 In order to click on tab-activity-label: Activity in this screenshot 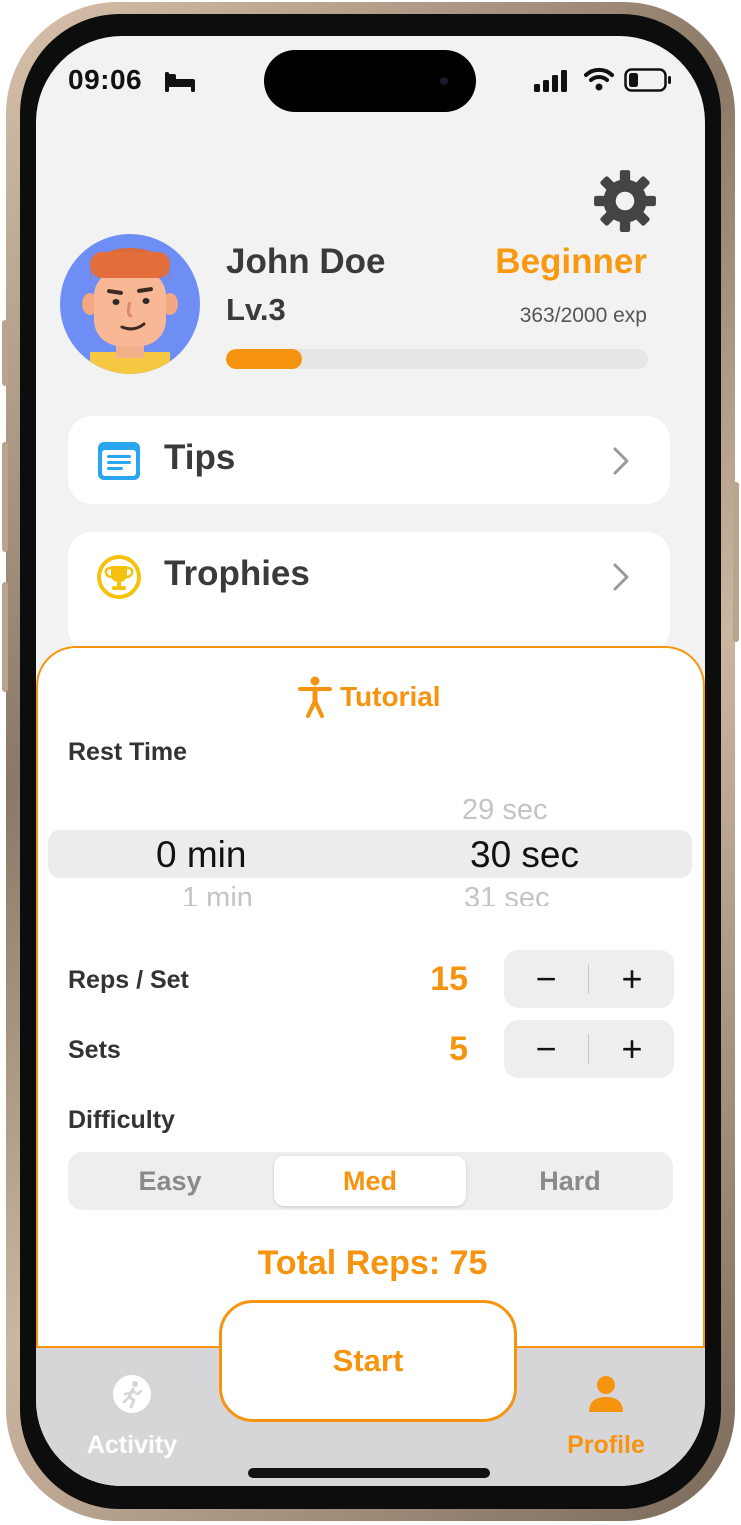, I will do `click(132, 1445)`.